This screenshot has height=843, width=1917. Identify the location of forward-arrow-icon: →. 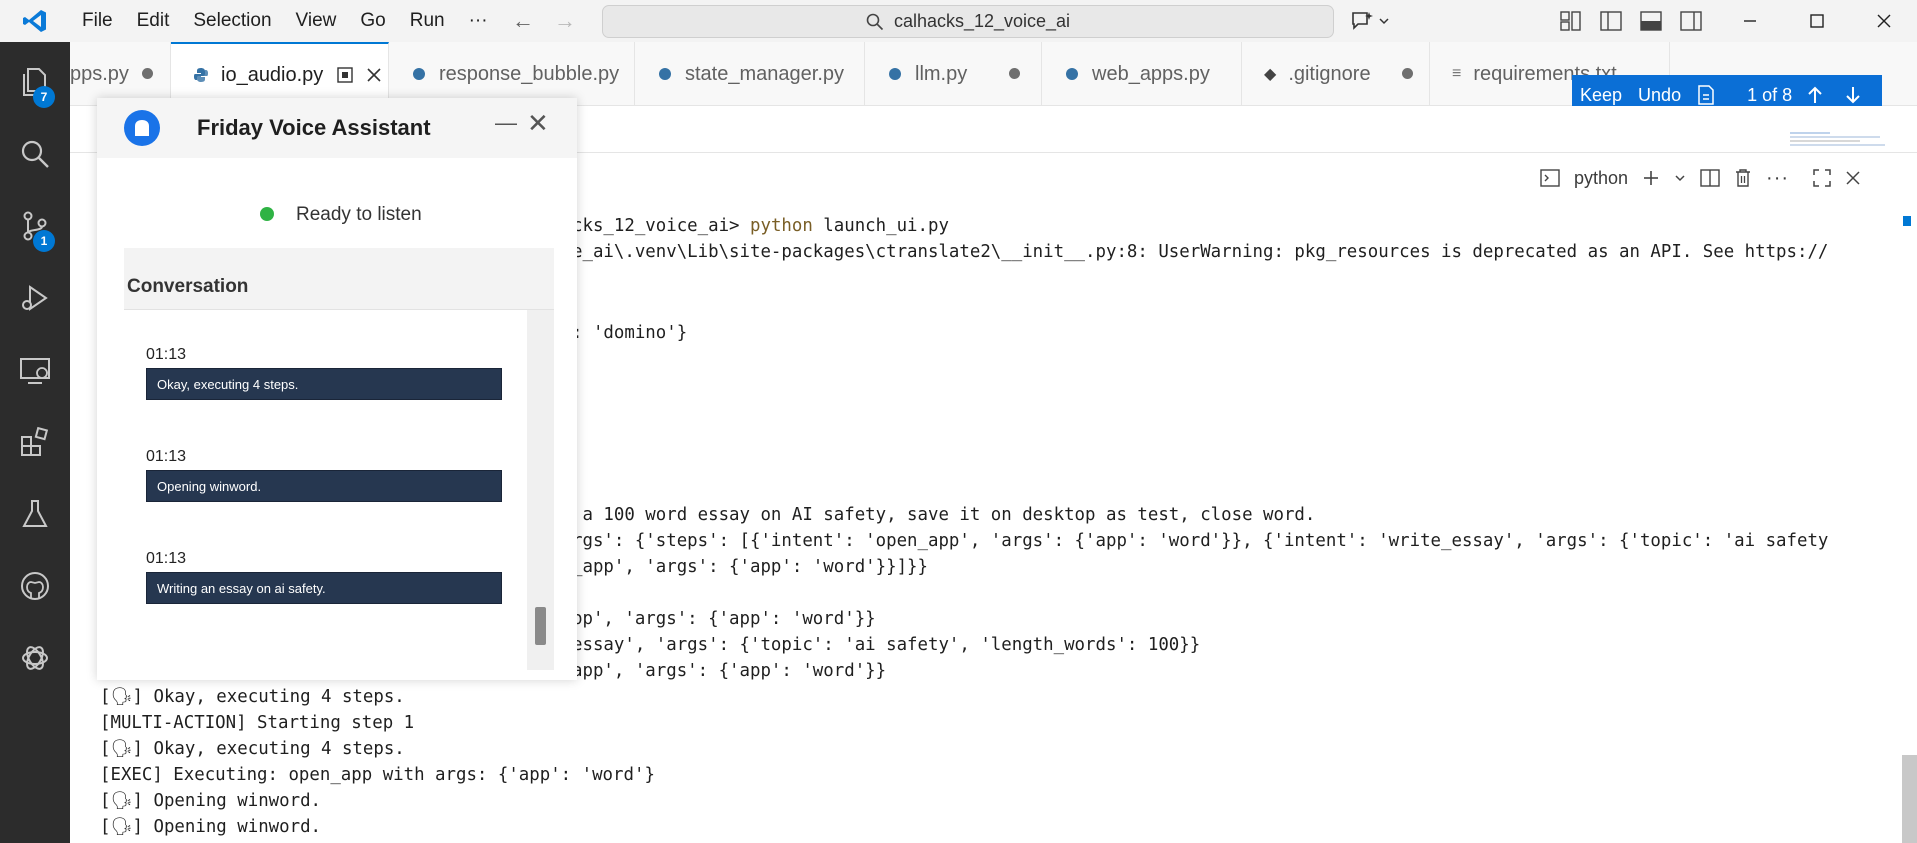
(565, 21).